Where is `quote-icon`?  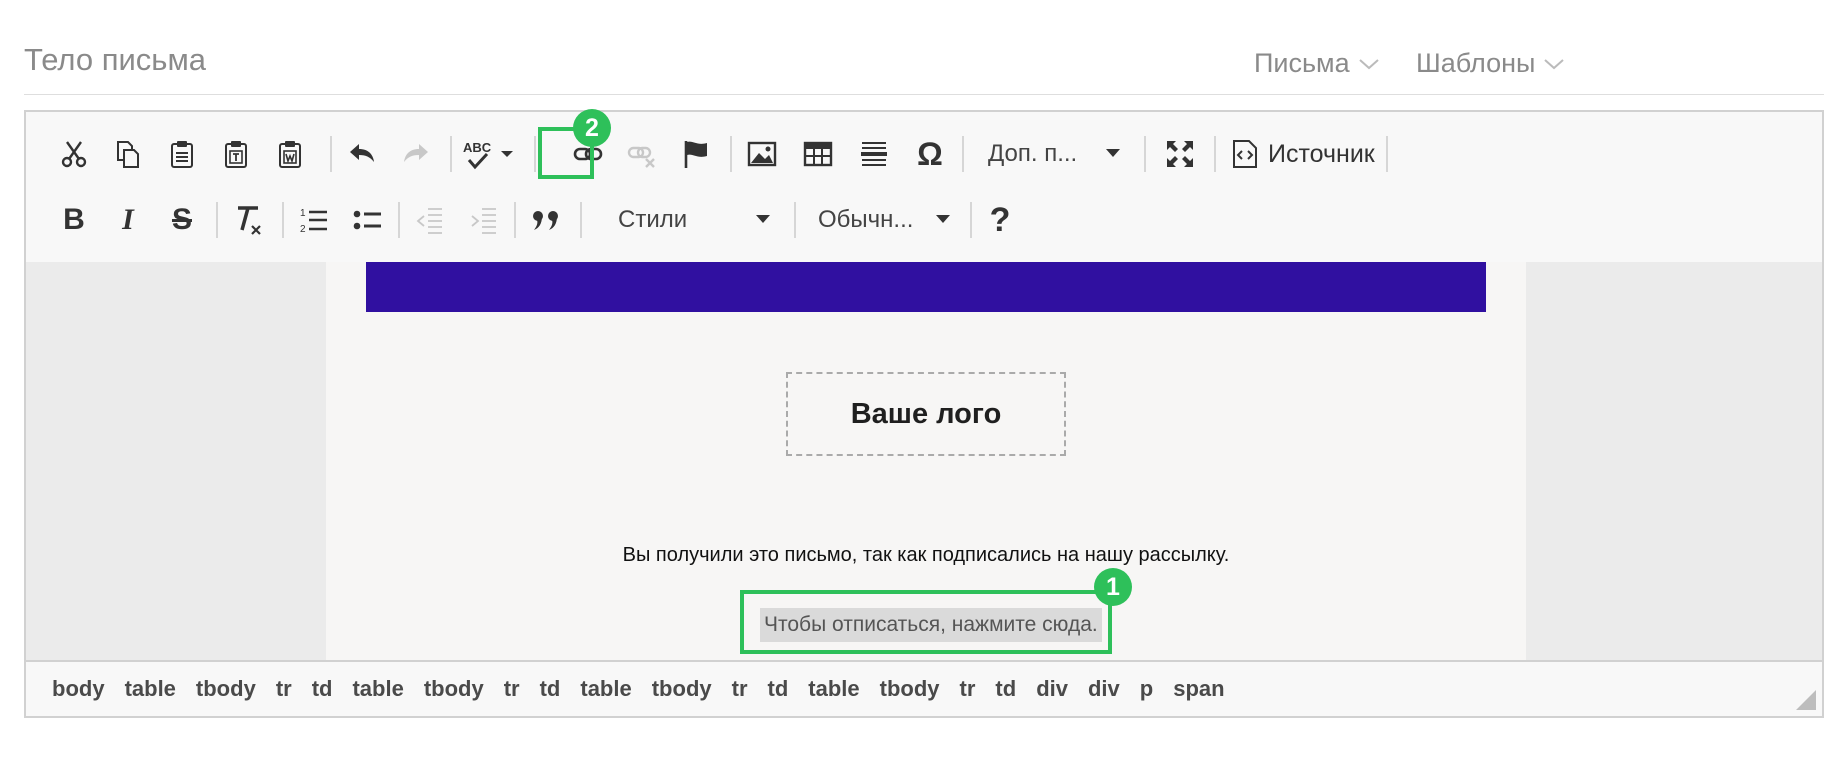
quote-icon is located at coordinates (545, 220).